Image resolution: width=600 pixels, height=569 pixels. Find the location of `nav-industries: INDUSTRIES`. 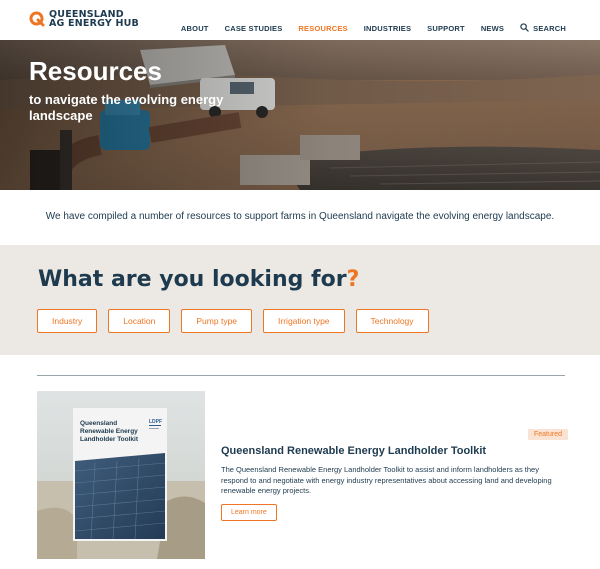

nav-industries: INDUSTRIES is located at coordinates (387, 28).